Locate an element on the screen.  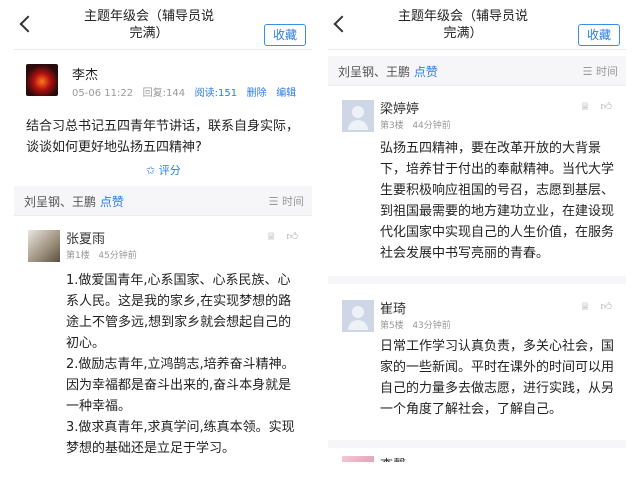
author-name: 李杰 is located at coordinates (85, 73).